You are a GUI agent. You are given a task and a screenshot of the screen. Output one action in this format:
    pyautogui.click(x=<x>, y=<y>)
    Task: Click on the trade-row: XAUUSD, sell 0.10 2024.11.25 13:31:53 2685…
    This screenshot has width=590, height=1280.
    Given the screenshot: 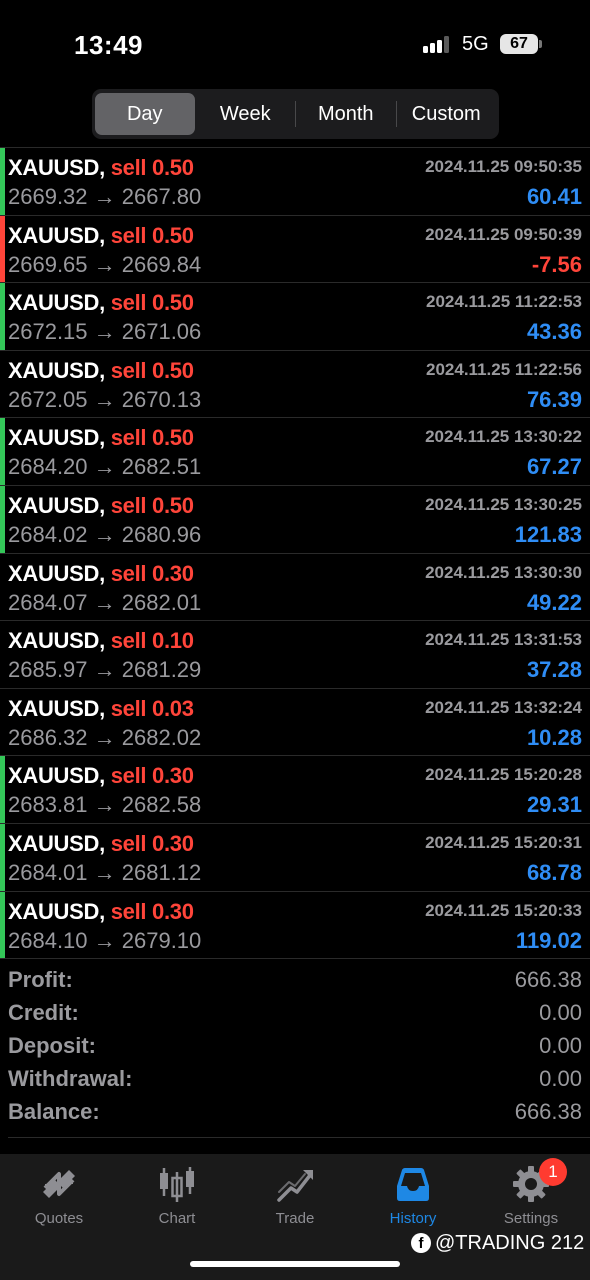 What is the action you would take?
    pyautogui.click(x=295, y=655)
    